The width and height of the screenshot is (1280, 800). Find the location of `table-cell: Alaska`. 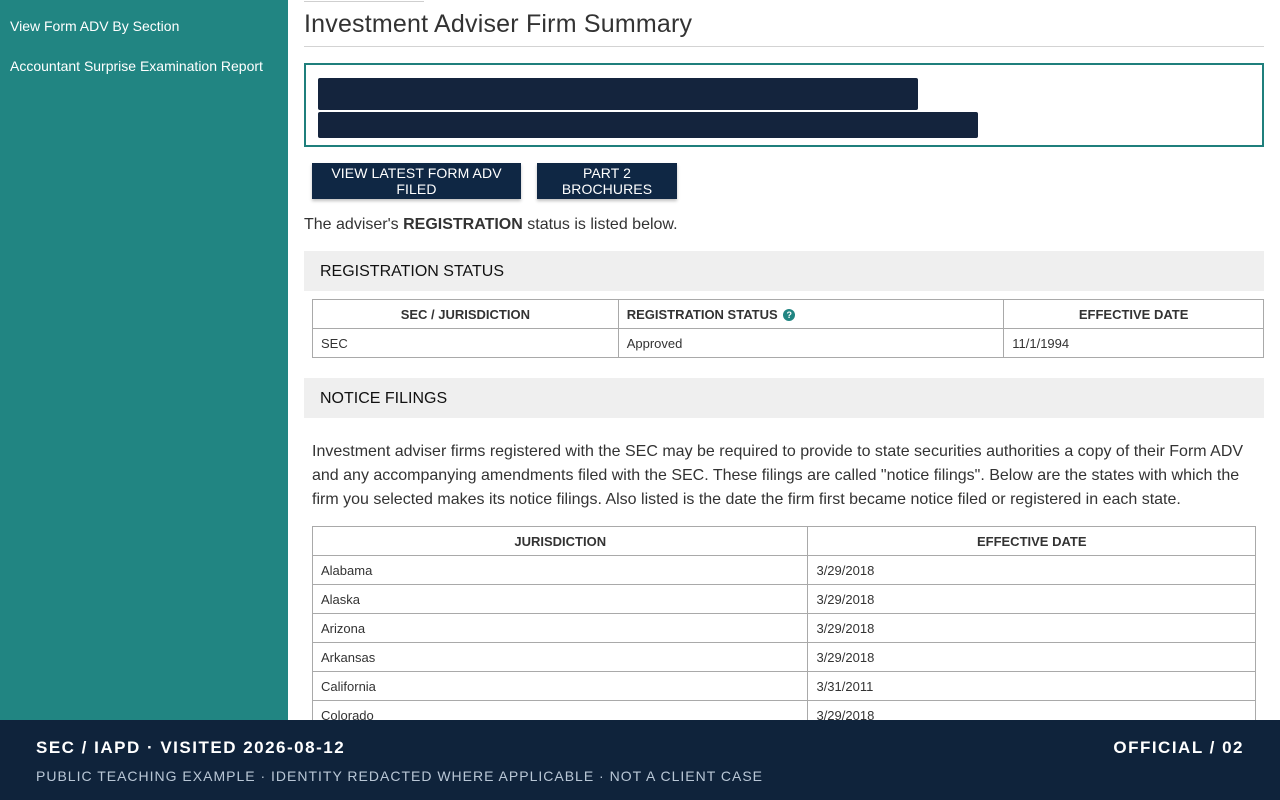

table-cell: Alaska is located at coordinates (560, 599).